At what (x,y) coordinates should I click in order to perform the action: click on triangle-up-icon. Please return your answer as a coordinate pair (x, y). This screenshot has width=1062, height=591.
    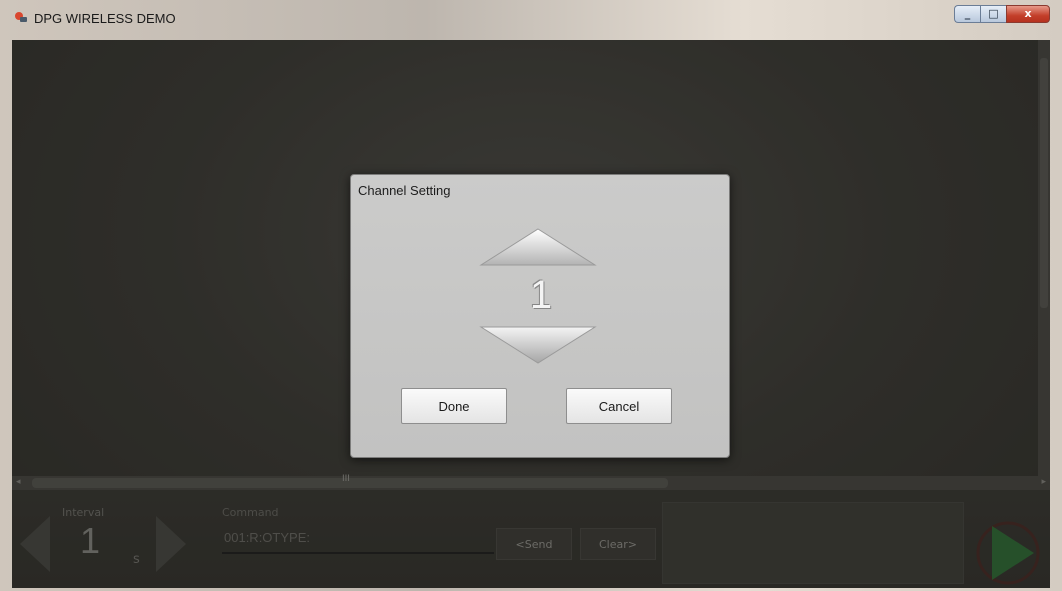
    Looking at the image, I should click on (538, 247).